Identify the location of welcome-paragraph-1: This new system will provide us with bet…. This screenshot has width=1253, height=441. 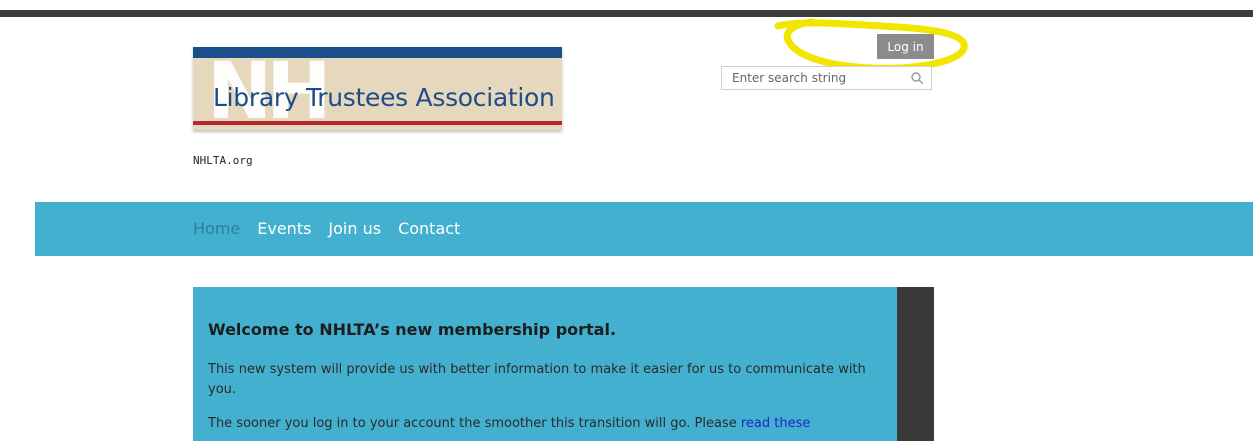
(537, 379).